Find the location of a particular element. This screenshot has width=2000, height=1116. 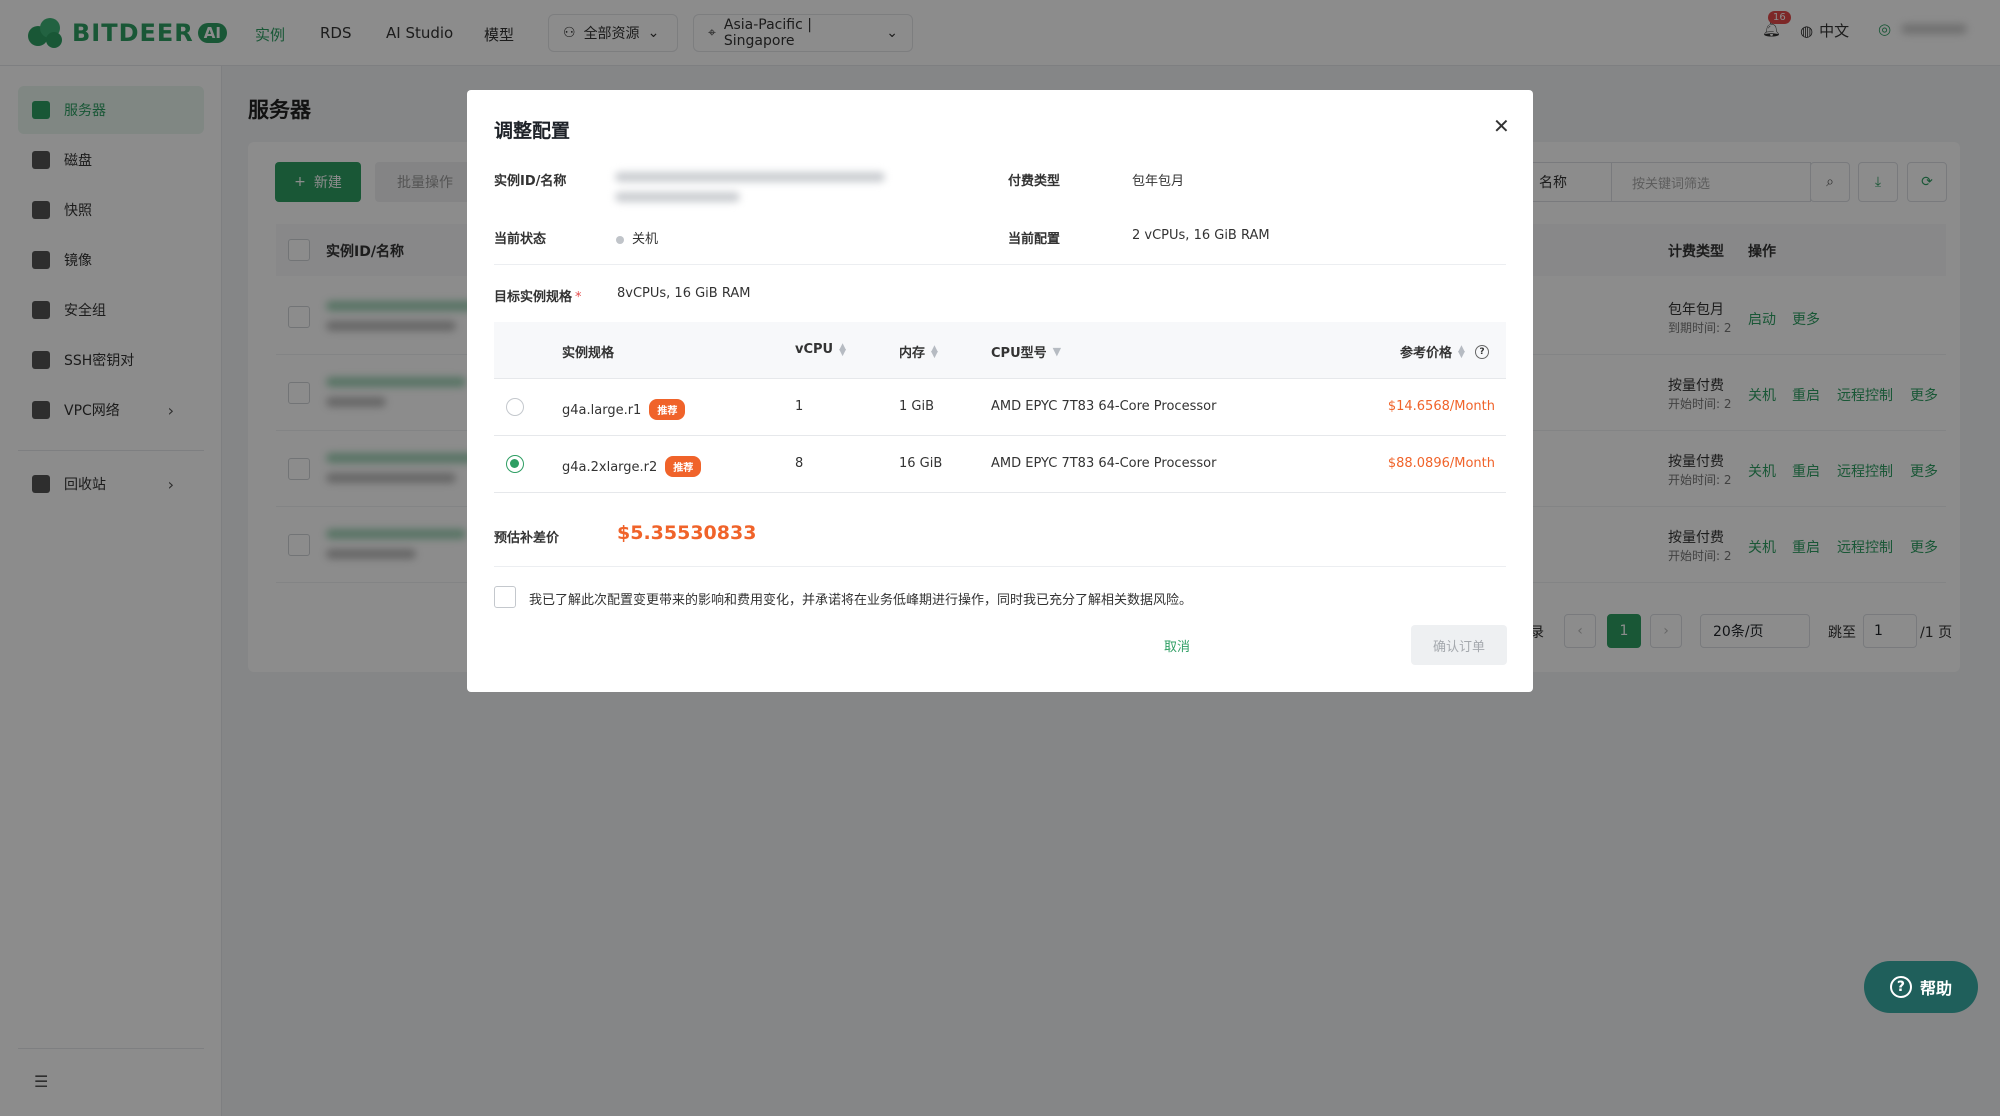

memory-cell: 1 GiB is located at coordinates (917, 406).